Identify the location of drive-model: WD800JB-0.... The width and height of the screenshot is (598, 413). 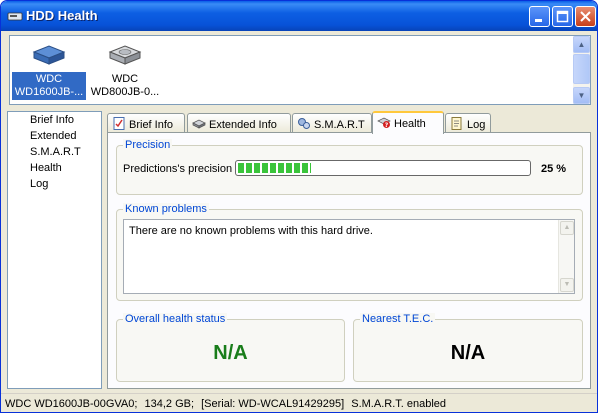
(125, 92).